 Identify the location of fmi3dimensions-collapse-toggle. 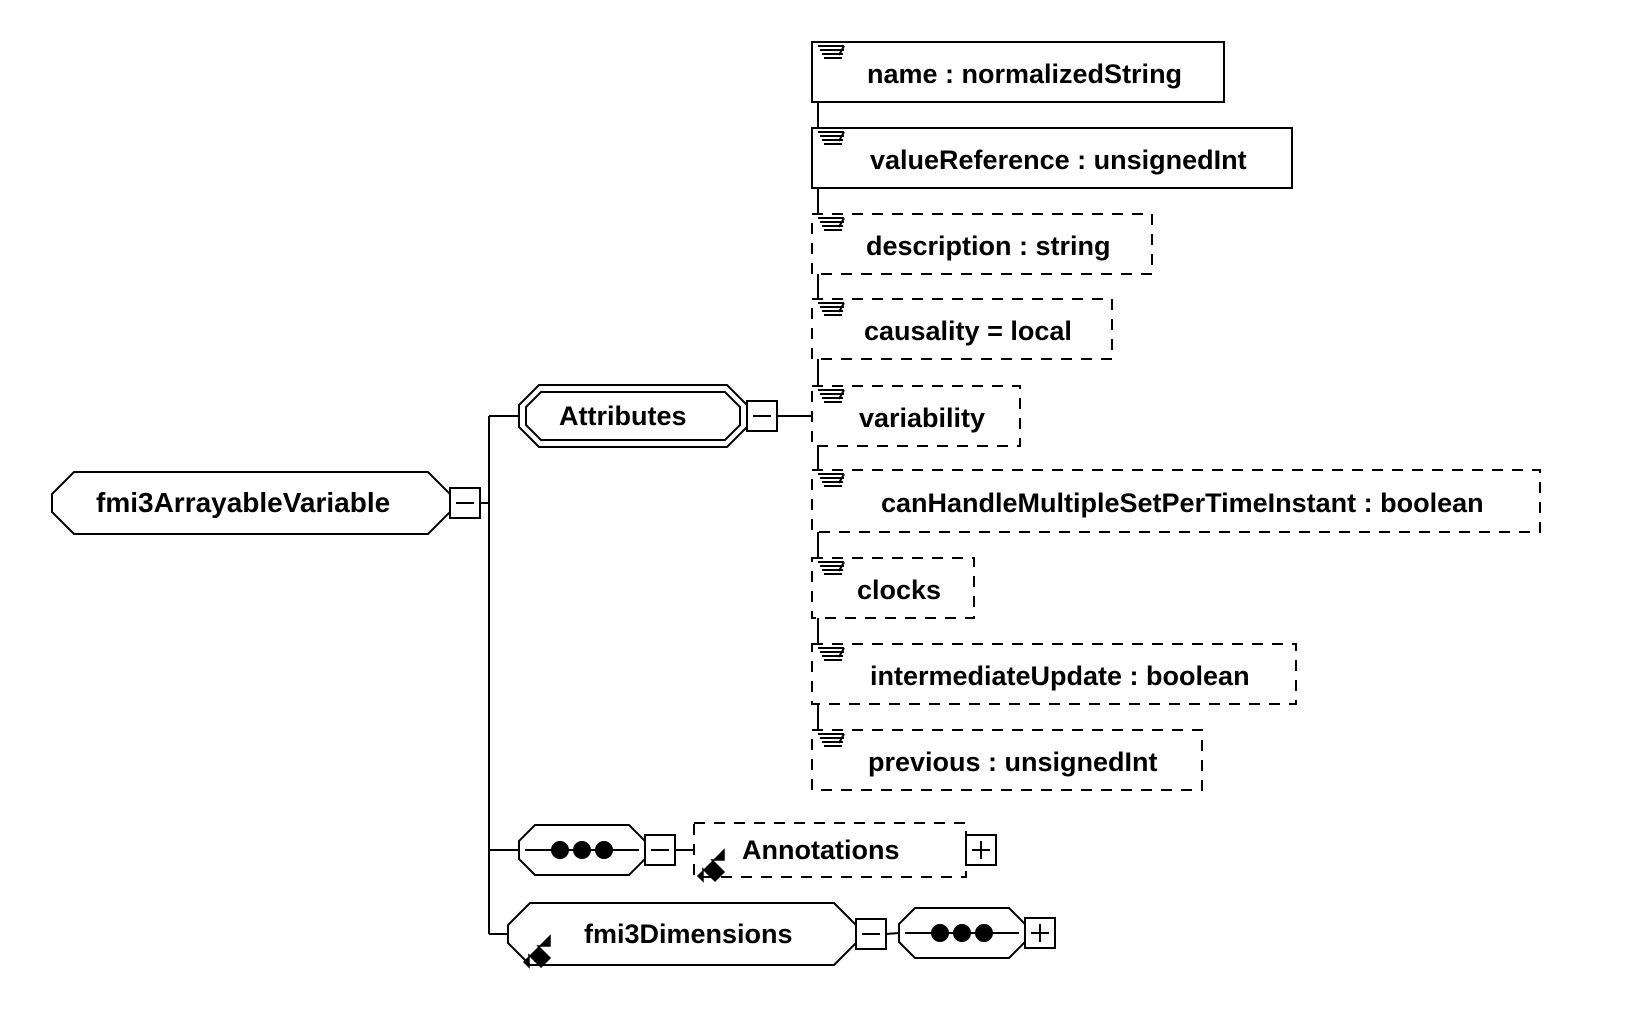
(871, 934).